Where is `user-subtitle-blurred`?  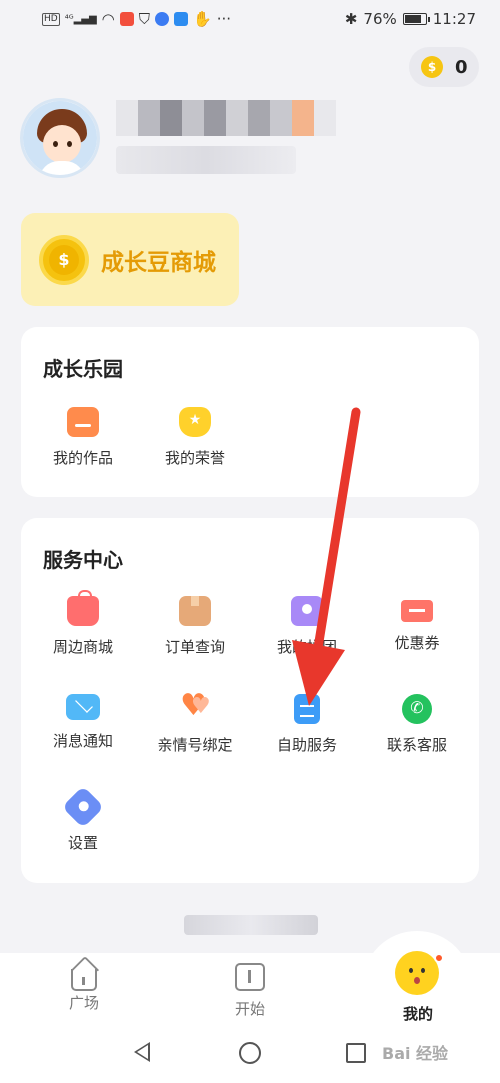
user-subtitle-blurred is located at coordinates (206, 160).